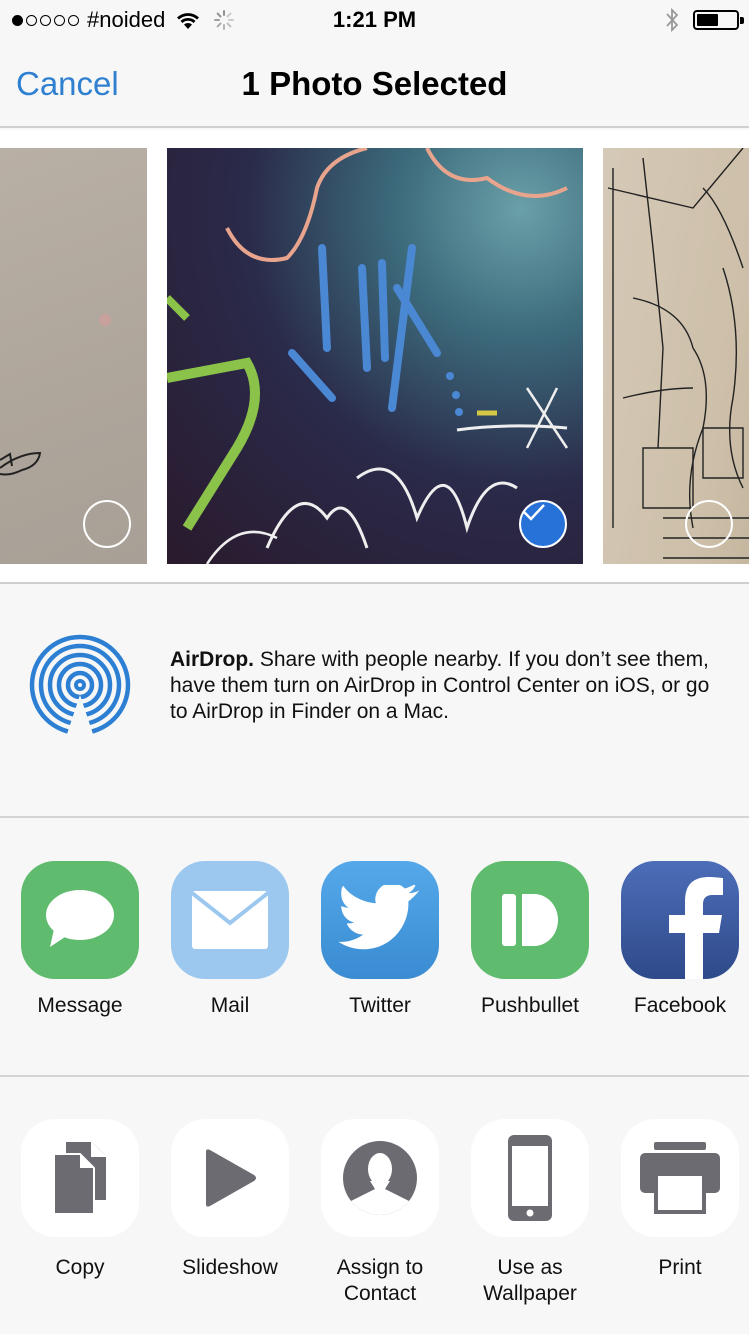  Describe the element at coordinates (380, 1178) in the screenshot. I see `contact-icon` at that location.